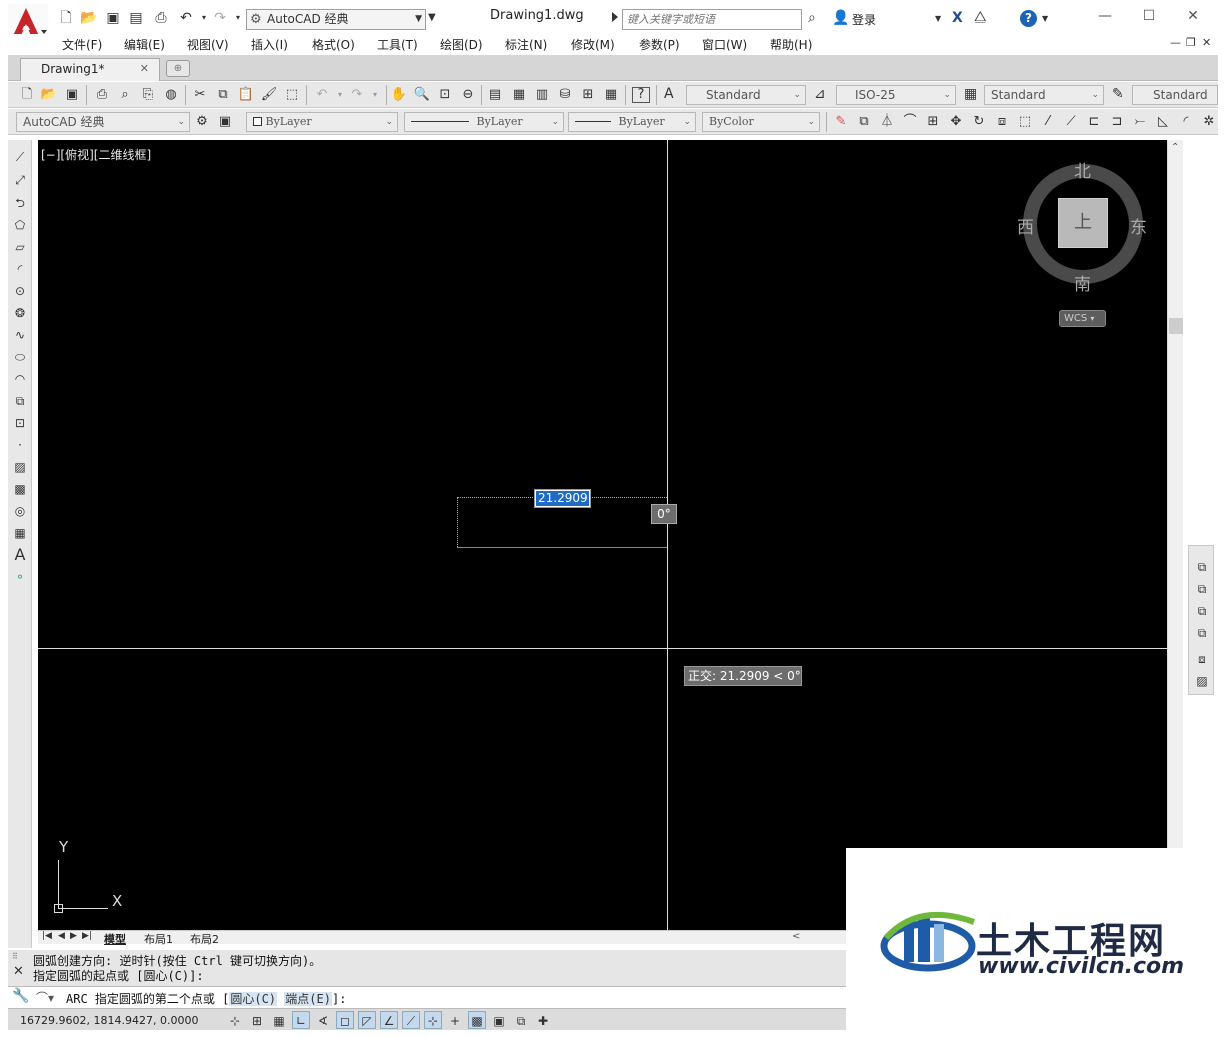  Describe the element at coordinates (461, 44) in the screenshot. I see `menu-draw: 绘图(D)` at that location.